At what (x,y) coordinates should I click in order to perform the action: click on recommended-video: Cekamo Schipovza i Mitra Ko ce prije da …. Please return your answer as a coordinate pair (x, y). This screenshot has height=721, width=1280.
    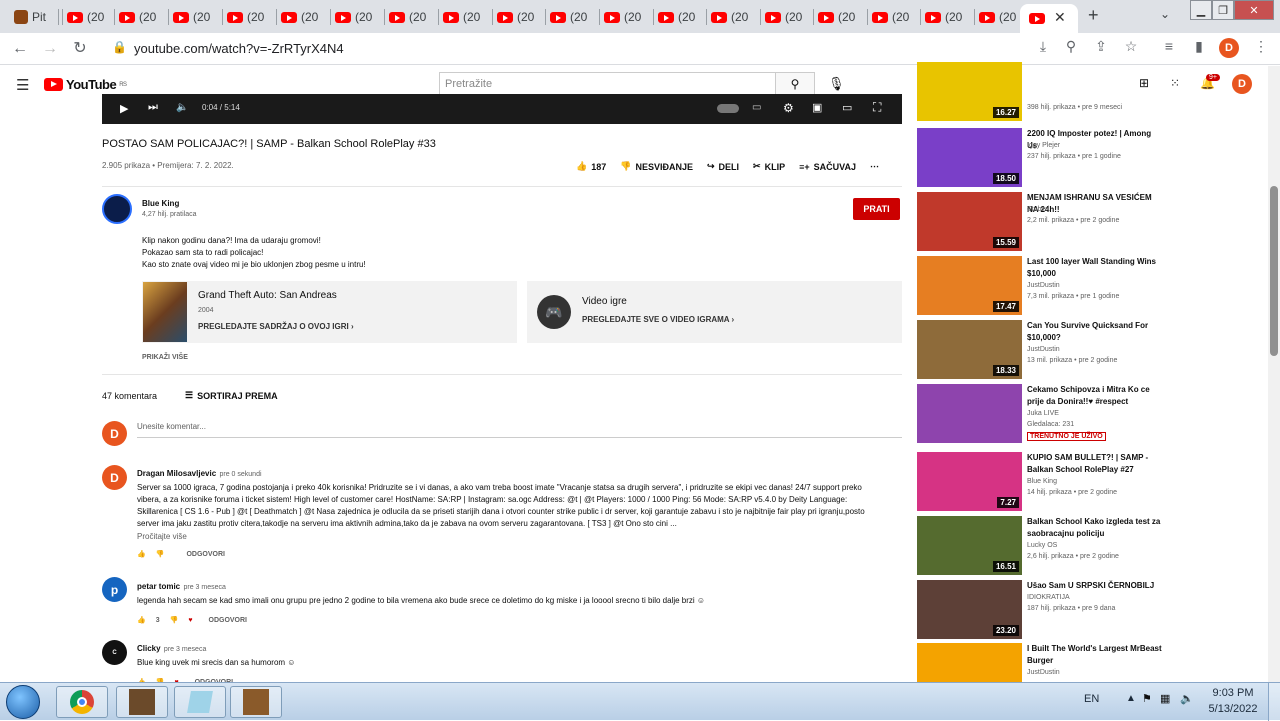
    Looking at the image, I should click on (1039, 414).